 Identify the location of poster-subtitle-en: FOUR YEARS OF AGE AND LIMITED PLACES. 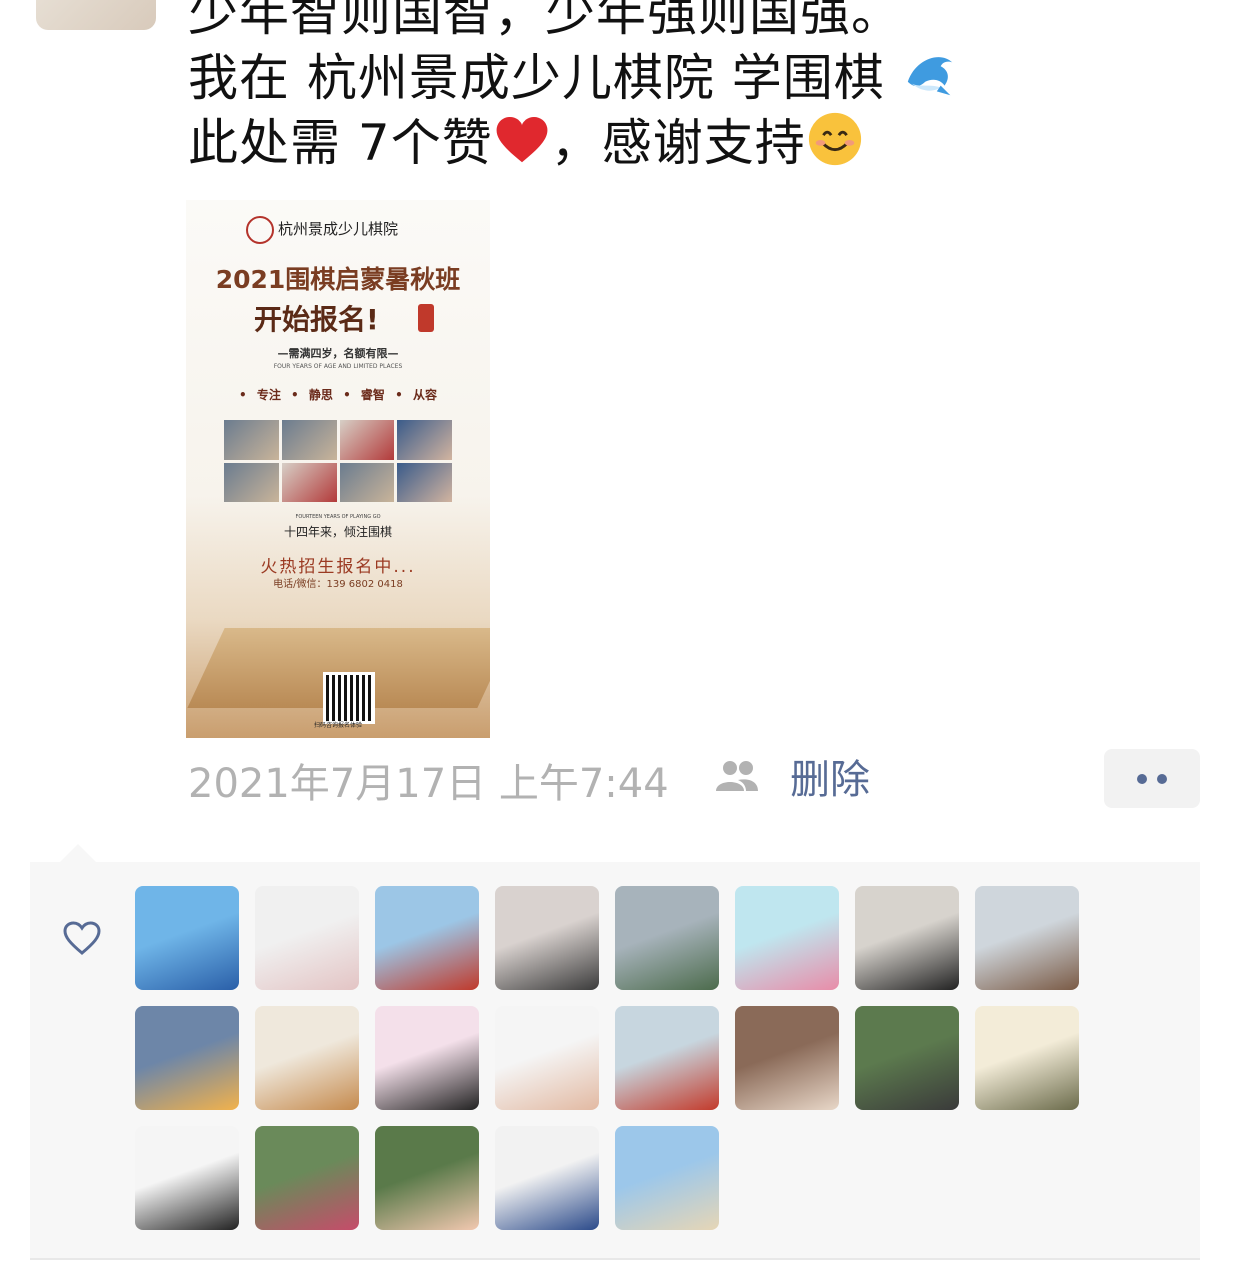
(338, 366).